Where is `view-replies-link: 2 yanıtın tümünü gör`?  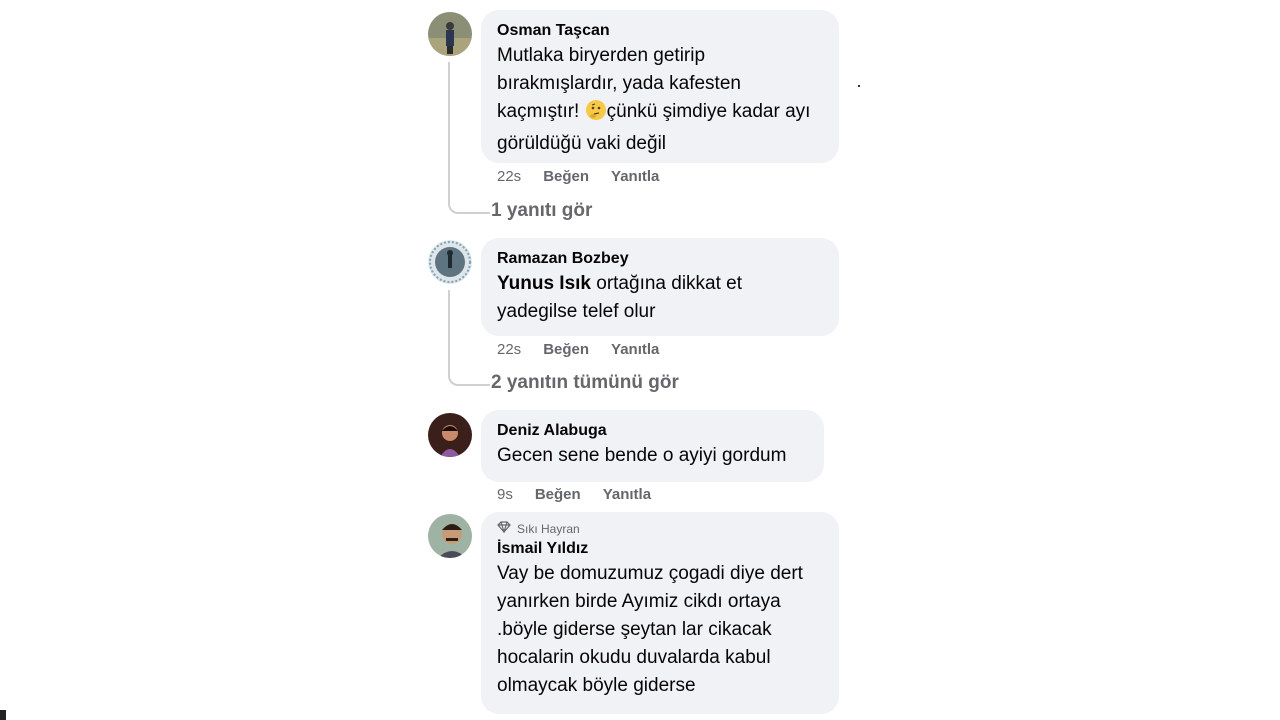 view-replies-link: 2 yanıtın tümünü gör is located at coordinates (585, 383).